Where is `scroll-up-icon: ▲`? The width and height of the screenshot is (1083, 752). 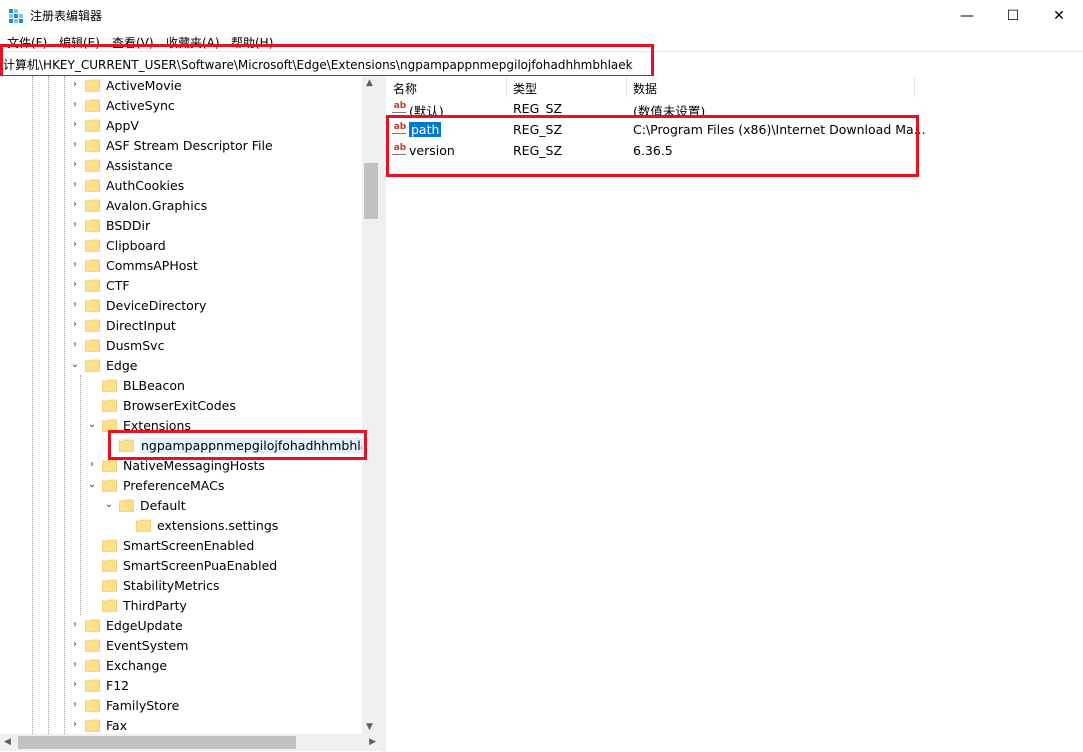 scroll-up-icon: ▲ is located at coordinates (369, 83).